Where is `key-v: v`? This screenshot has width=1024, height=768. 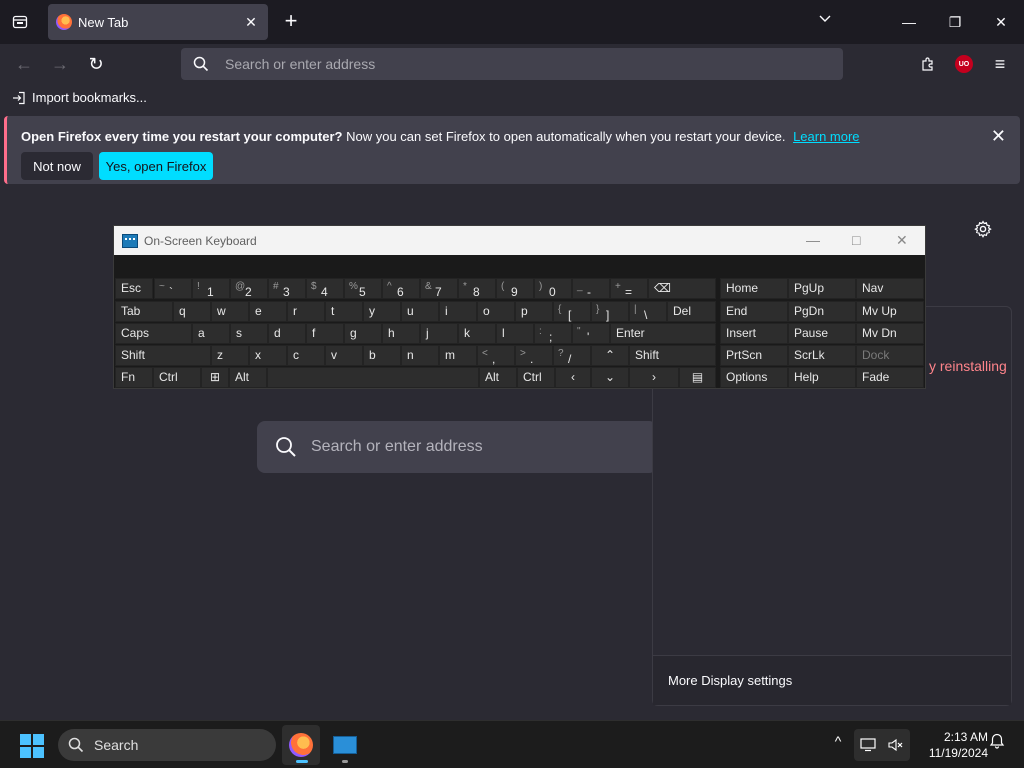
key-v: v is located at coordinates (344, 355).